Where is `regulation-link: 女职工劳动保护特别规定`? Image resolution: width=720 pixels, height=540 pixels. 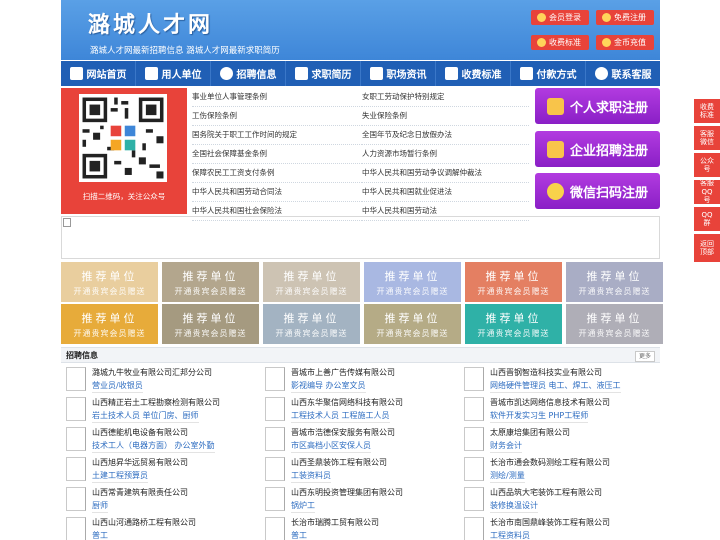 regulation-link: 女职工劳动保护特别规定 is located at coordinates (445, 97).